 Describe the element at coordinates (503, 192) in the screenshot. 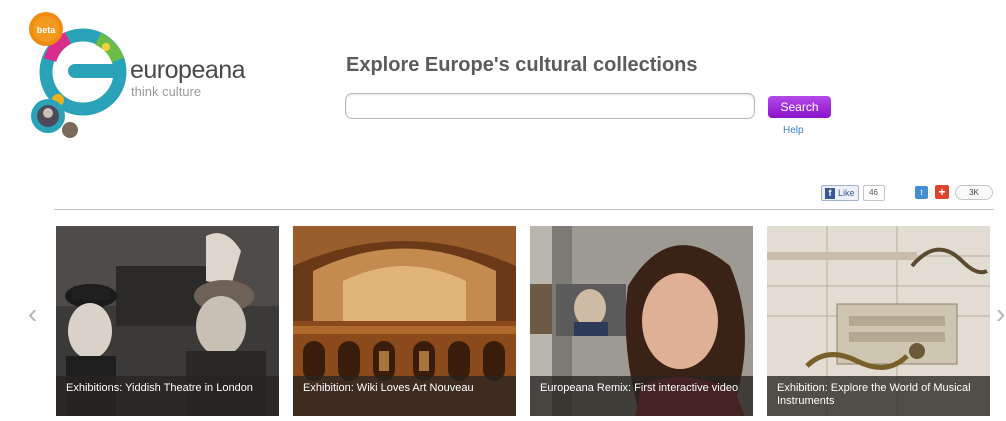

I see `social-bar: f Like 46 t + 3K` at that location.